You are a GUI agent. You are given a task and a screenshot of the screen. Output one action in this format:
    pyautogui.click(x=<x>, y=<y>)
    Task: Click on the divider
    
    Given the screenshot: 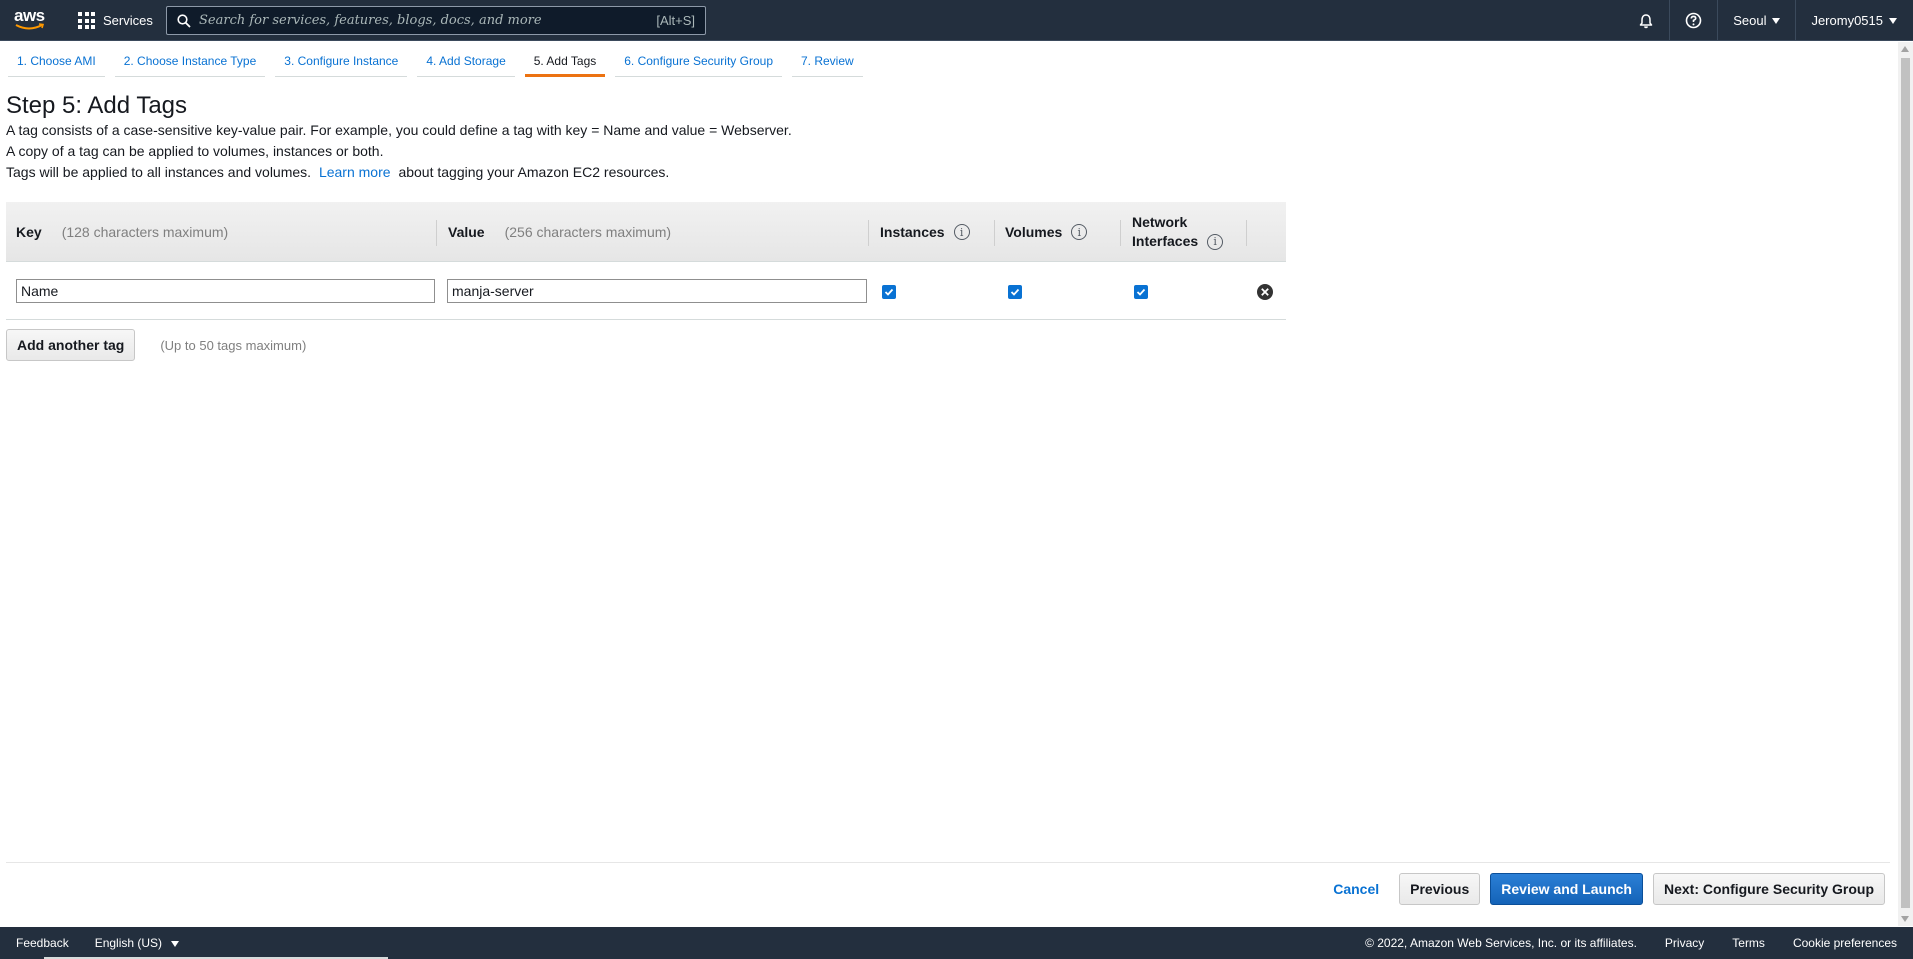 What is the action you would take?
    pyautogui.click(x=948, y=862)
    